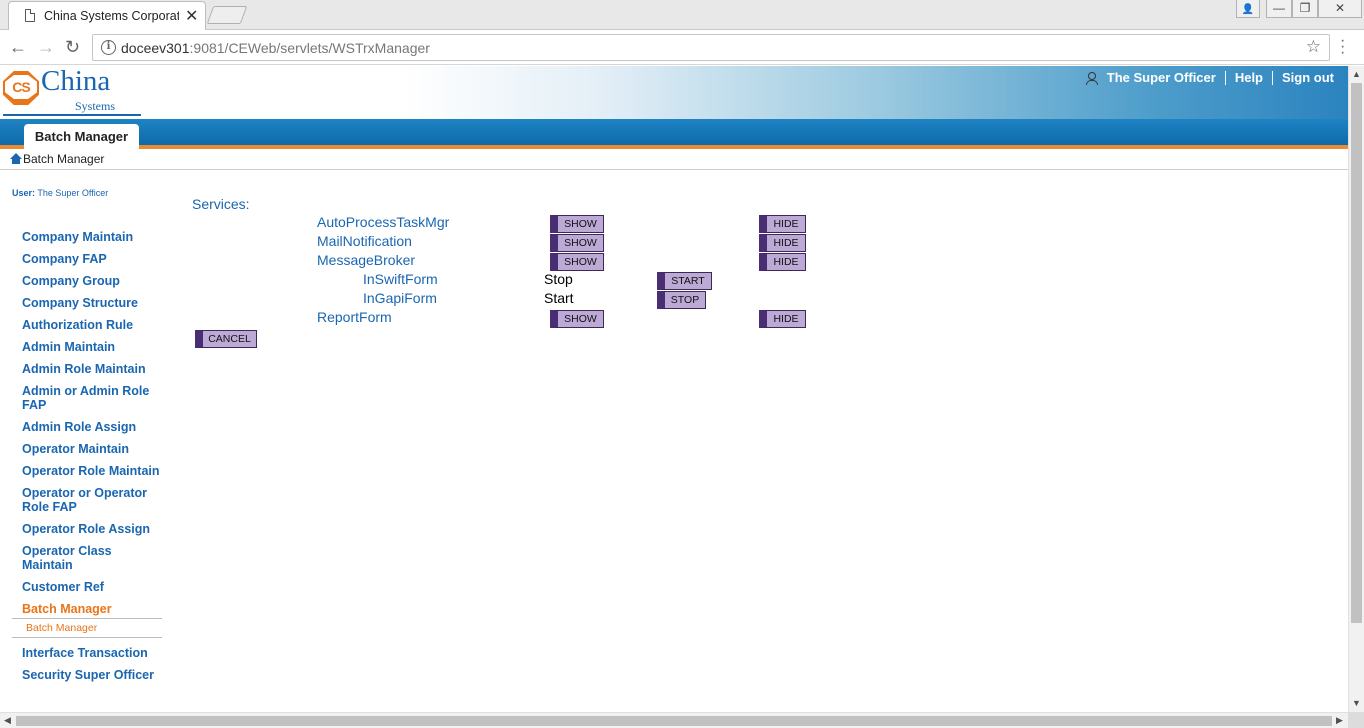  What do you see at coordinates (221, 204) in the screenshot?
I see `services-label: Services:` at bounding box center [221, 204].